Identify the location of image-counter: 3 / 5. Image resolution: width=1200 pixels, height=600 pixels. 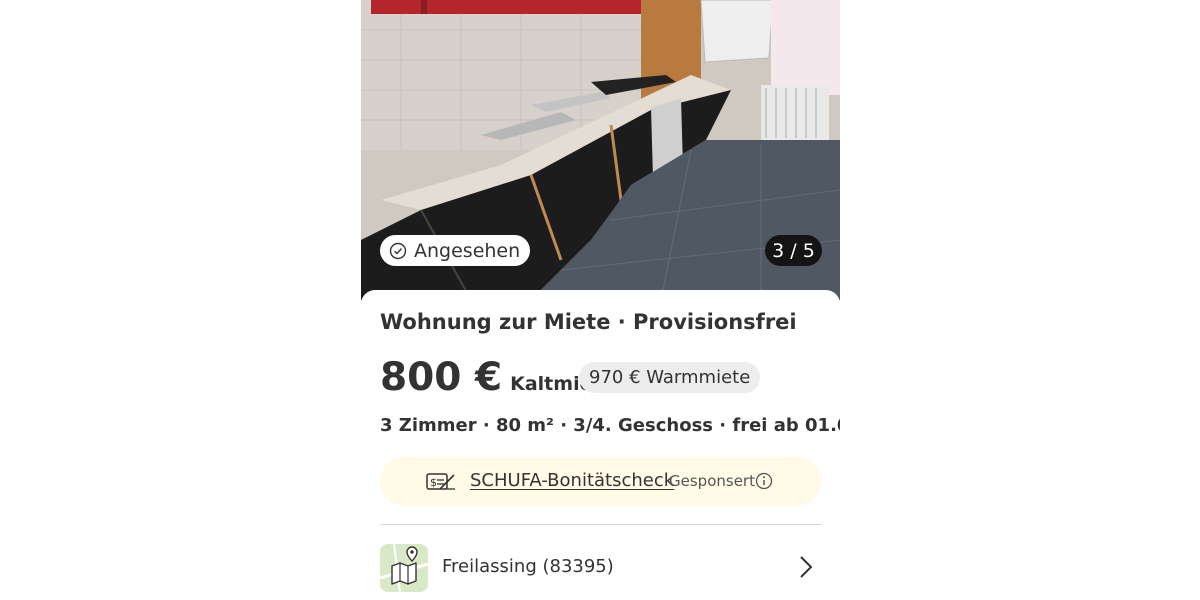
(793, 250).